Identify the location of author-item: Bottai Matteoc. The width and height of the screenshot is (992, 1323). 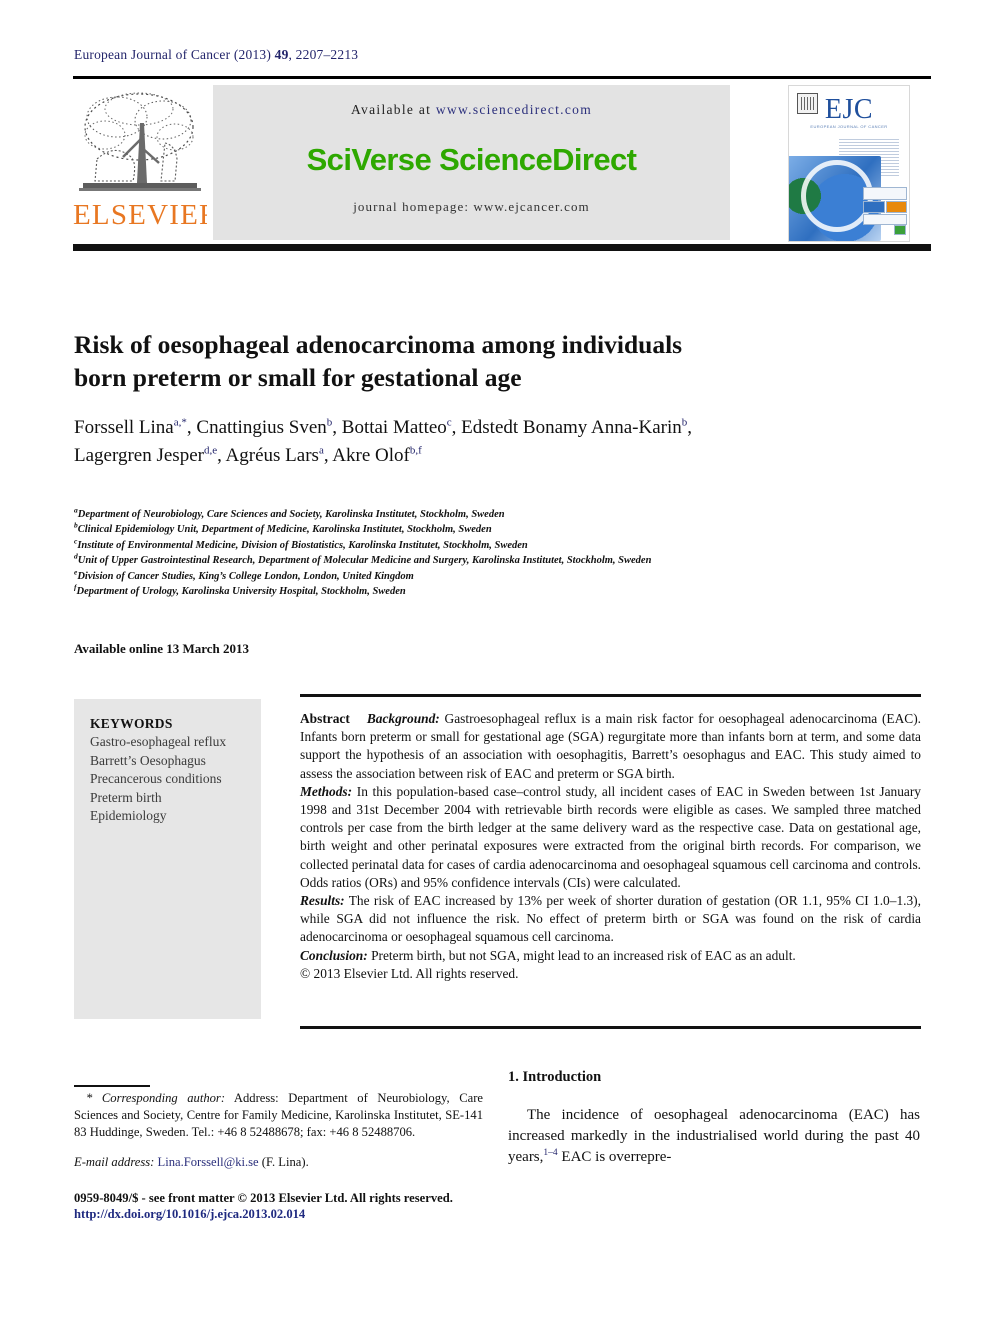
(397, 427).